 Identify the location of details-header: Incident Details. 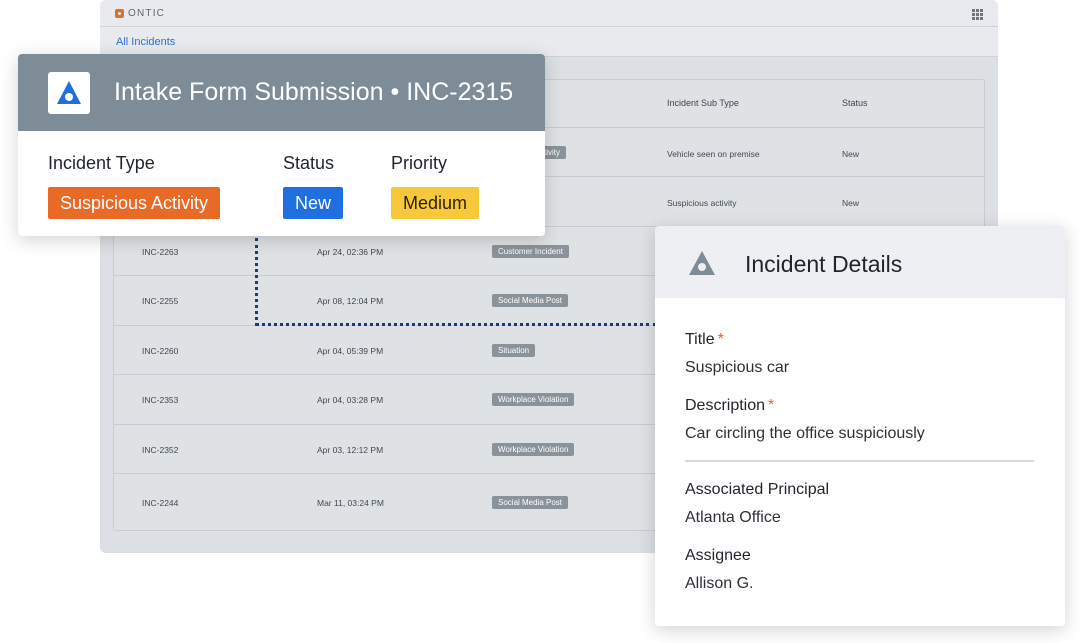
(860, 262).